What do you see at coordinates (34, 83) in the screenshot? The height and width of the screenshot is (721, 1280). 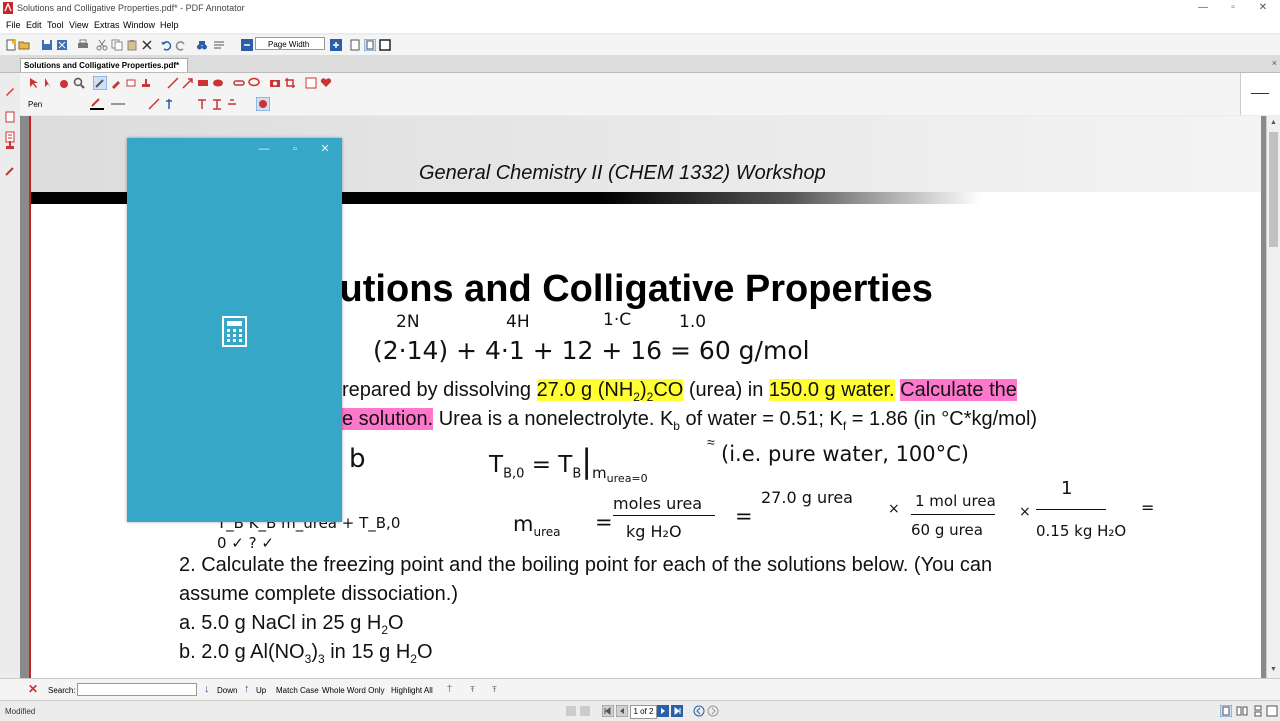 I see `select-arrow-icon` at bounding box center [34, 83].